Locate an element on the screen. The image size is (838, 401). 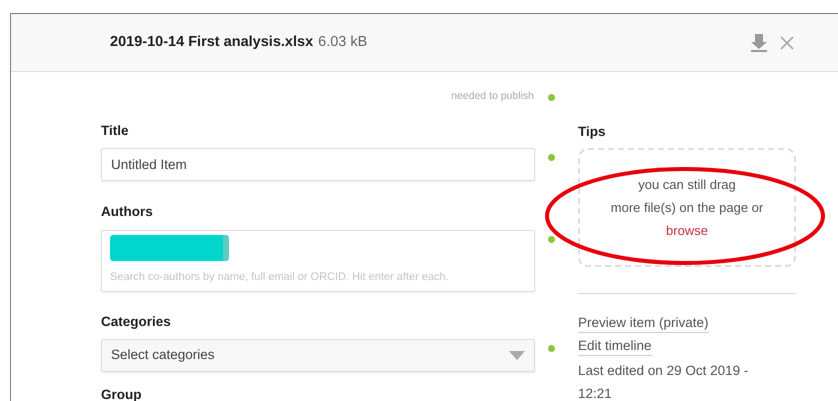
file-name: 2019-10-14 First analysis.xlsx is located at coordinates (212, 42).